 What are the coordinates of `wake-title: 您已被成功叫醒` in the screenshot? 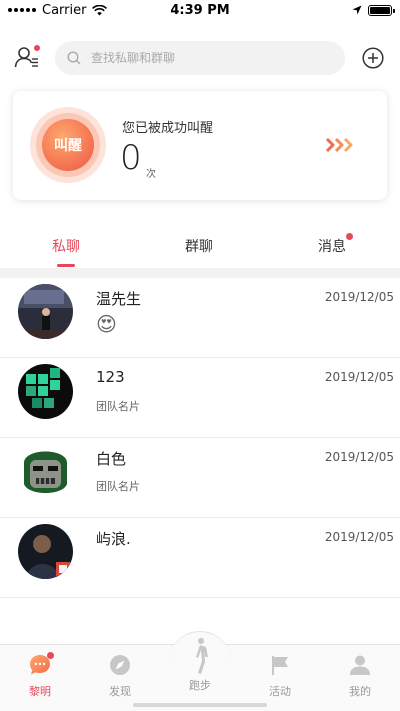 It's located at (168, 128).